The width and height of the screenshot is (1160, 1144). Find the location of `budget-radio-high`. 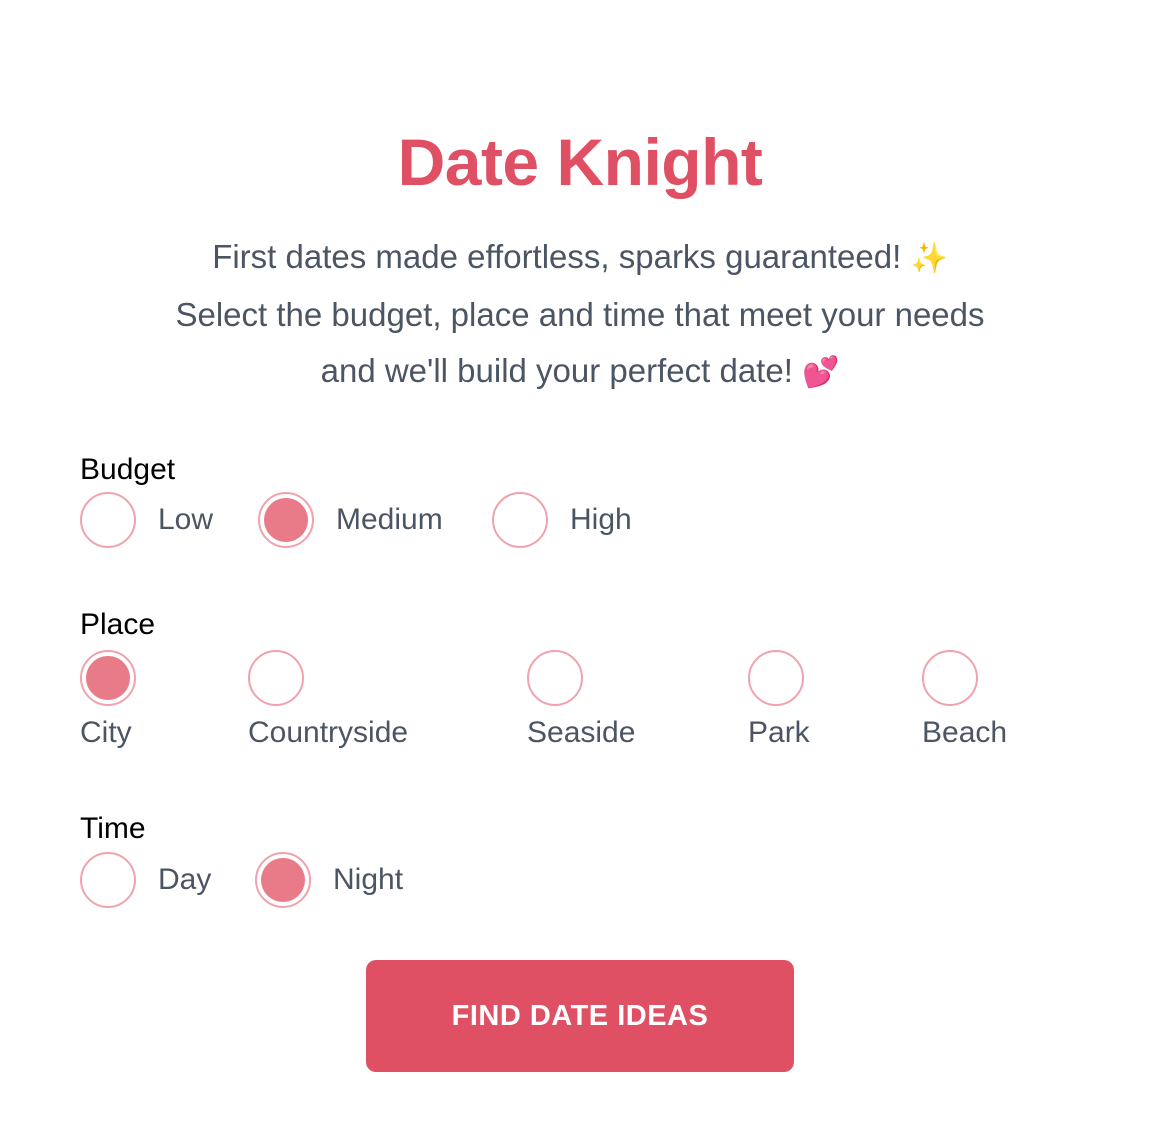

budget-radio-high is located at coordinates (520, 520).